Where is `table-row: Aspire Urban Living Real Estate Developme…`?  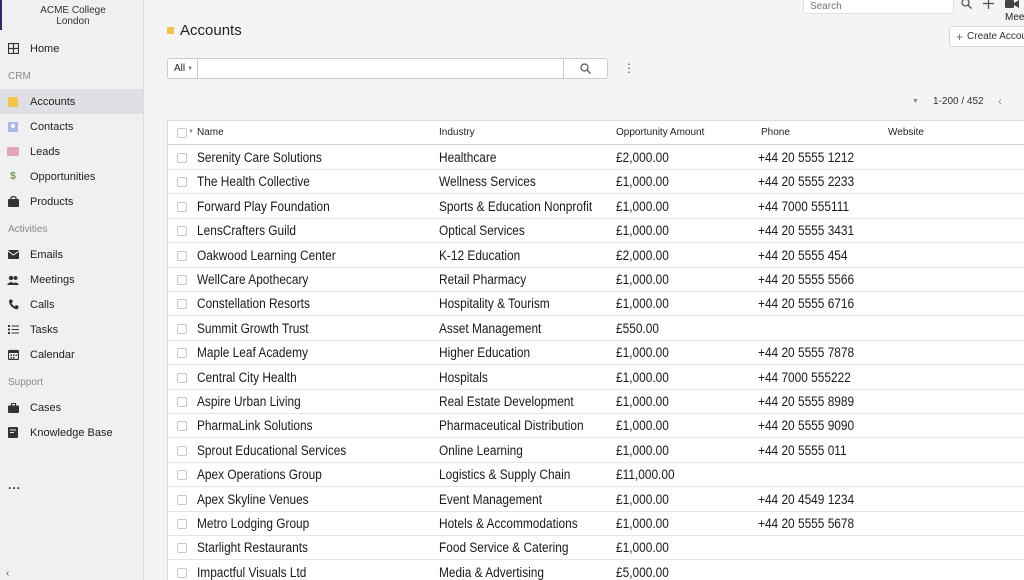 table-row: Aspire Urban Living Real Estate Developme… is located at coordinates (596, 402).